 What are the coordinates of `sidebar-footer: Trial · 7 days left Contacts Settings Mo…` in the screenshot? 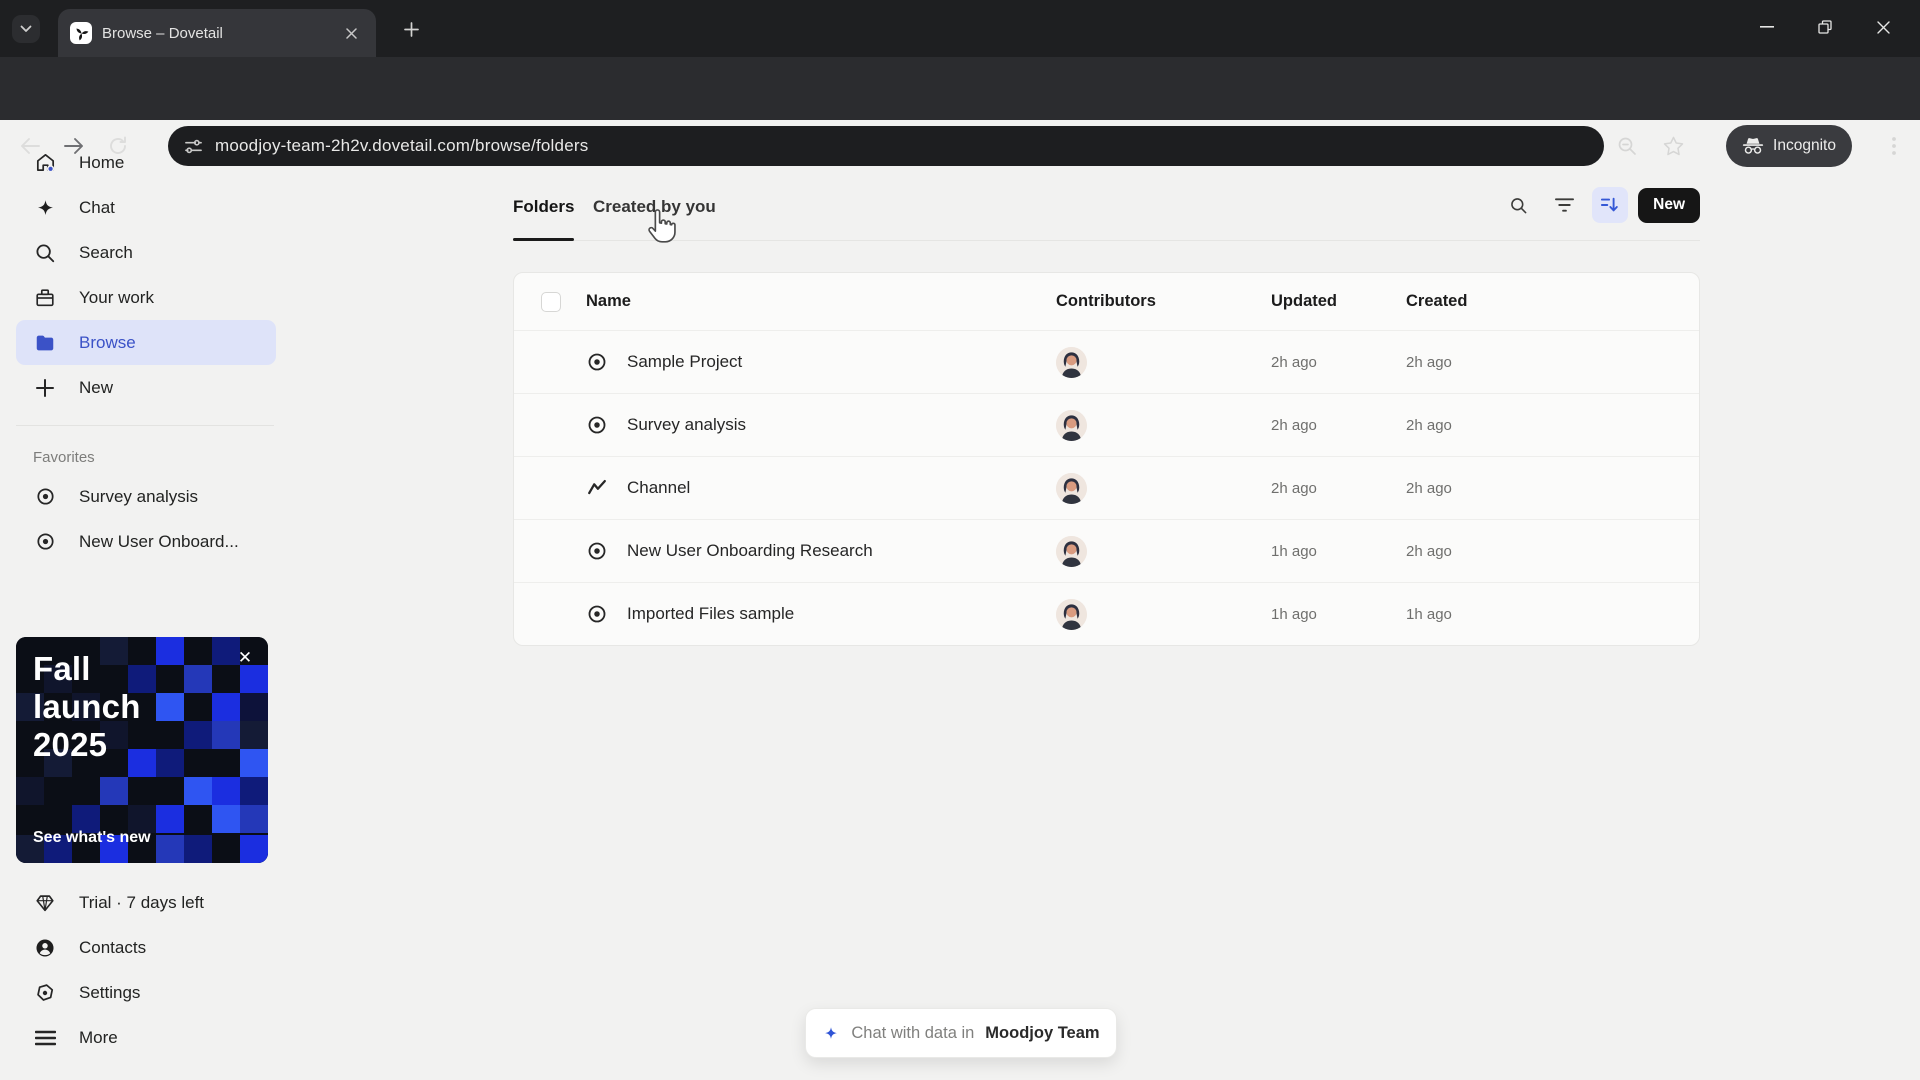 It's located at (145, 970).